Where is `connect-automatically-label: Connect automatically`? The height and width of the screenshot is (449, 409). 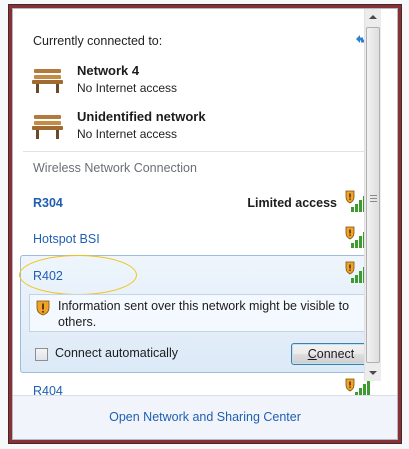
connect-automatically-label: Connect automatically is located at coordinates (116, 353).